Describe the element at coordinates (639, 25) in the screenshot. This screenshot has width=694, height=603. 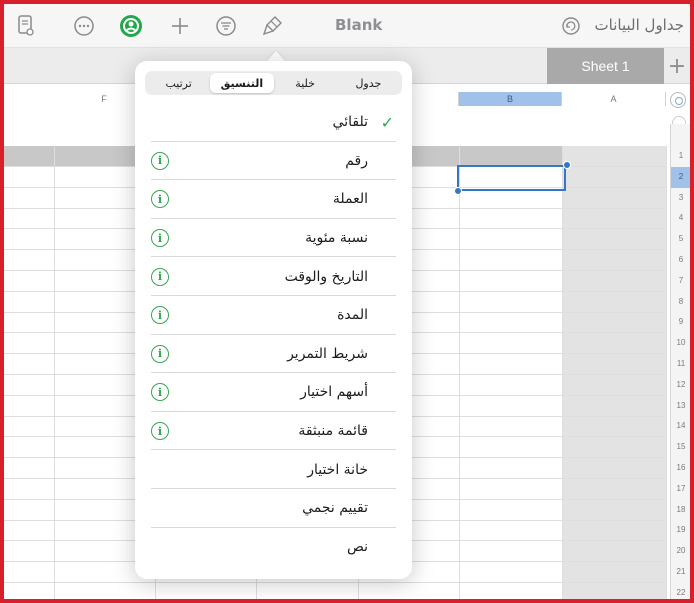
I see `app-title-back-link: جداول البيانات` at that location.